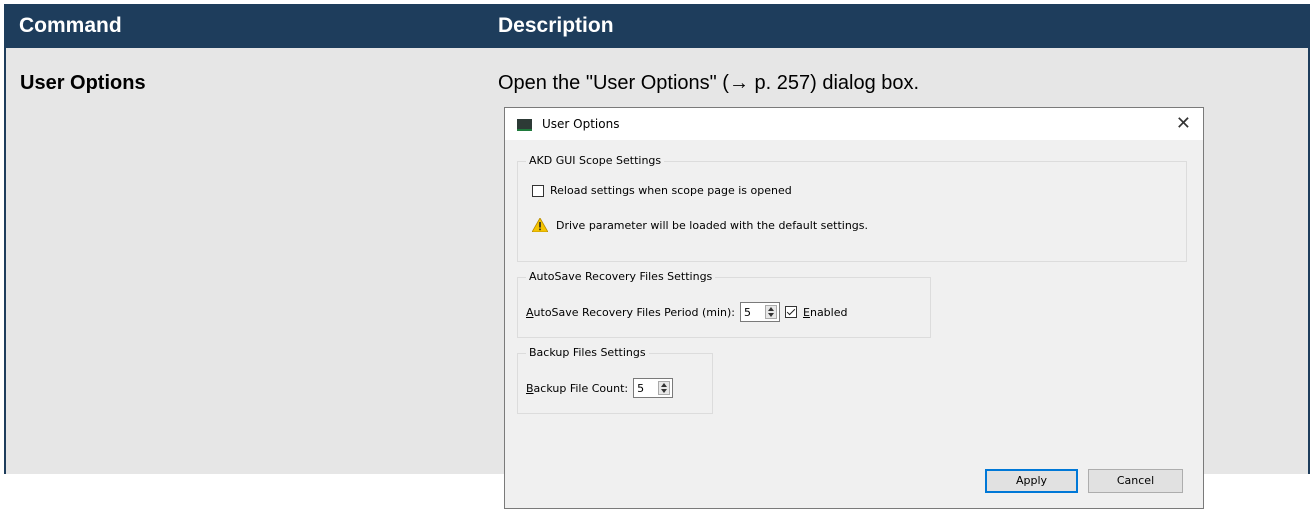 Image resolution: width=1316 pixels, height=509 pixels. I want to click on backup-count-row: Backup File Count: 5, so click(600, 388).